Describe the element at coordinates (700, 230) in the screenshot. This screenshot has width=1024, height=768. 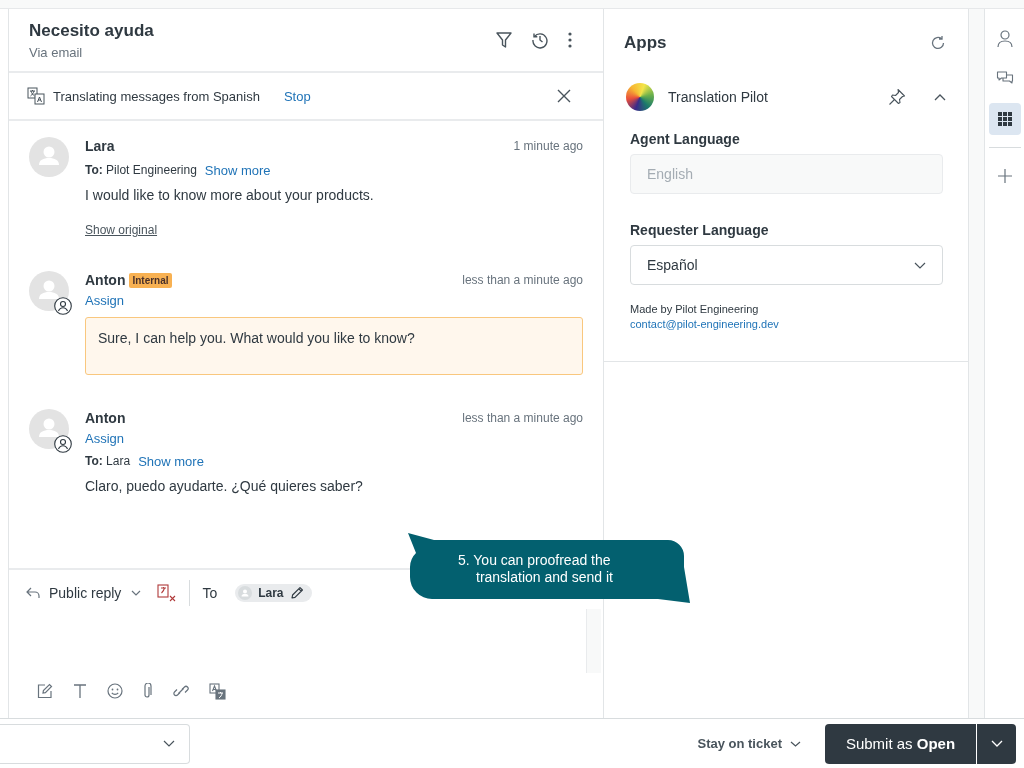
I see `requester-language-label: Requester Language` at that location.